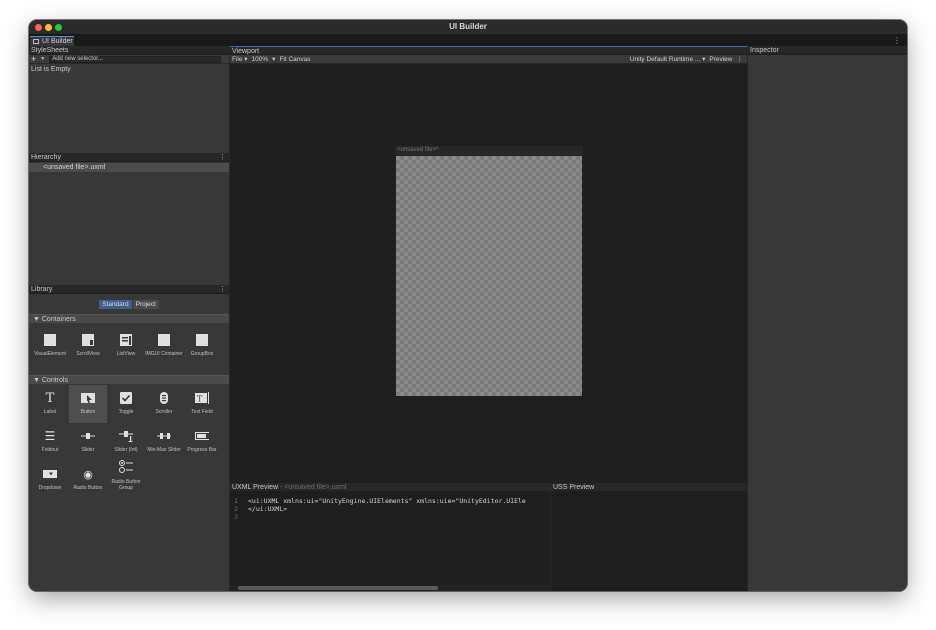  I want to click on library-item-label-text: Slider, so click(88, 450).